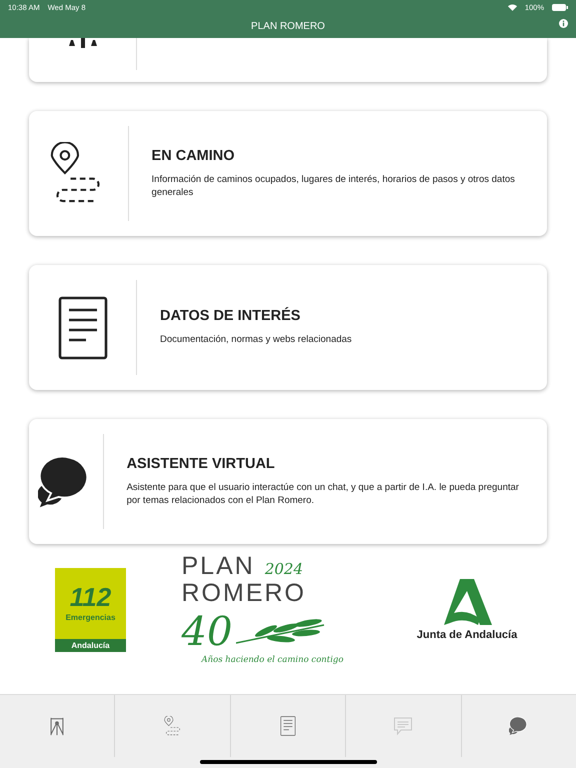 This screenshot has height=768, width=576. What do you see at coordinates (334, 186) in the screenshot?
I see `card-description: Información de caminos ocupados, lugares de interés, horarios de pasos y otros datos generales` at bounding box center [334, 186].